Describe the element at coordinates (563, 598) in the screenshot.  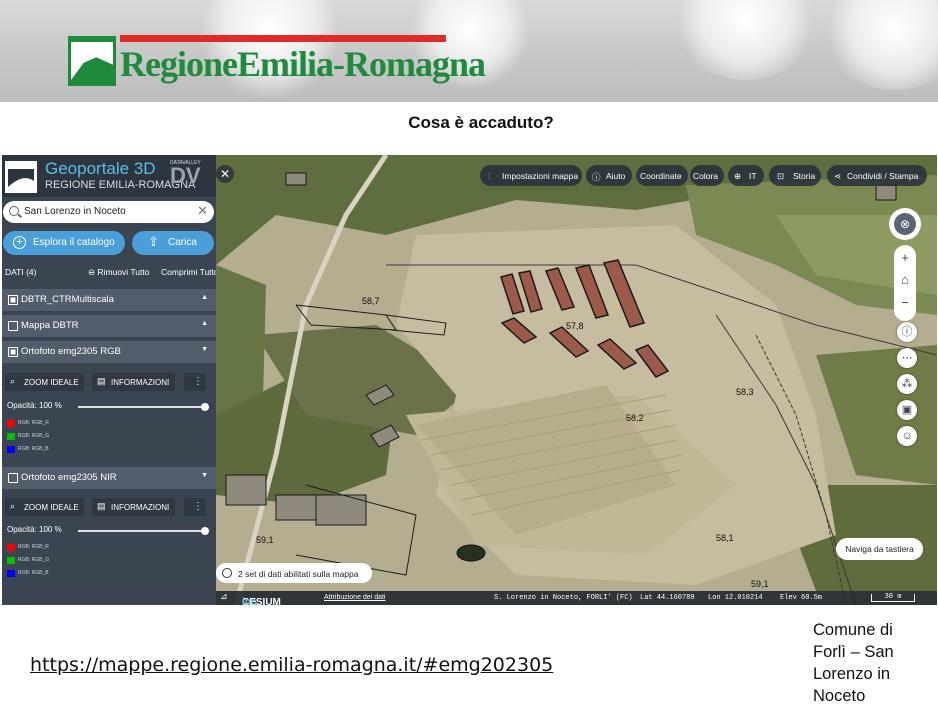
I see `location-readout: S. Lorenzo in Noceto, FORLI' (FC)` at that location.